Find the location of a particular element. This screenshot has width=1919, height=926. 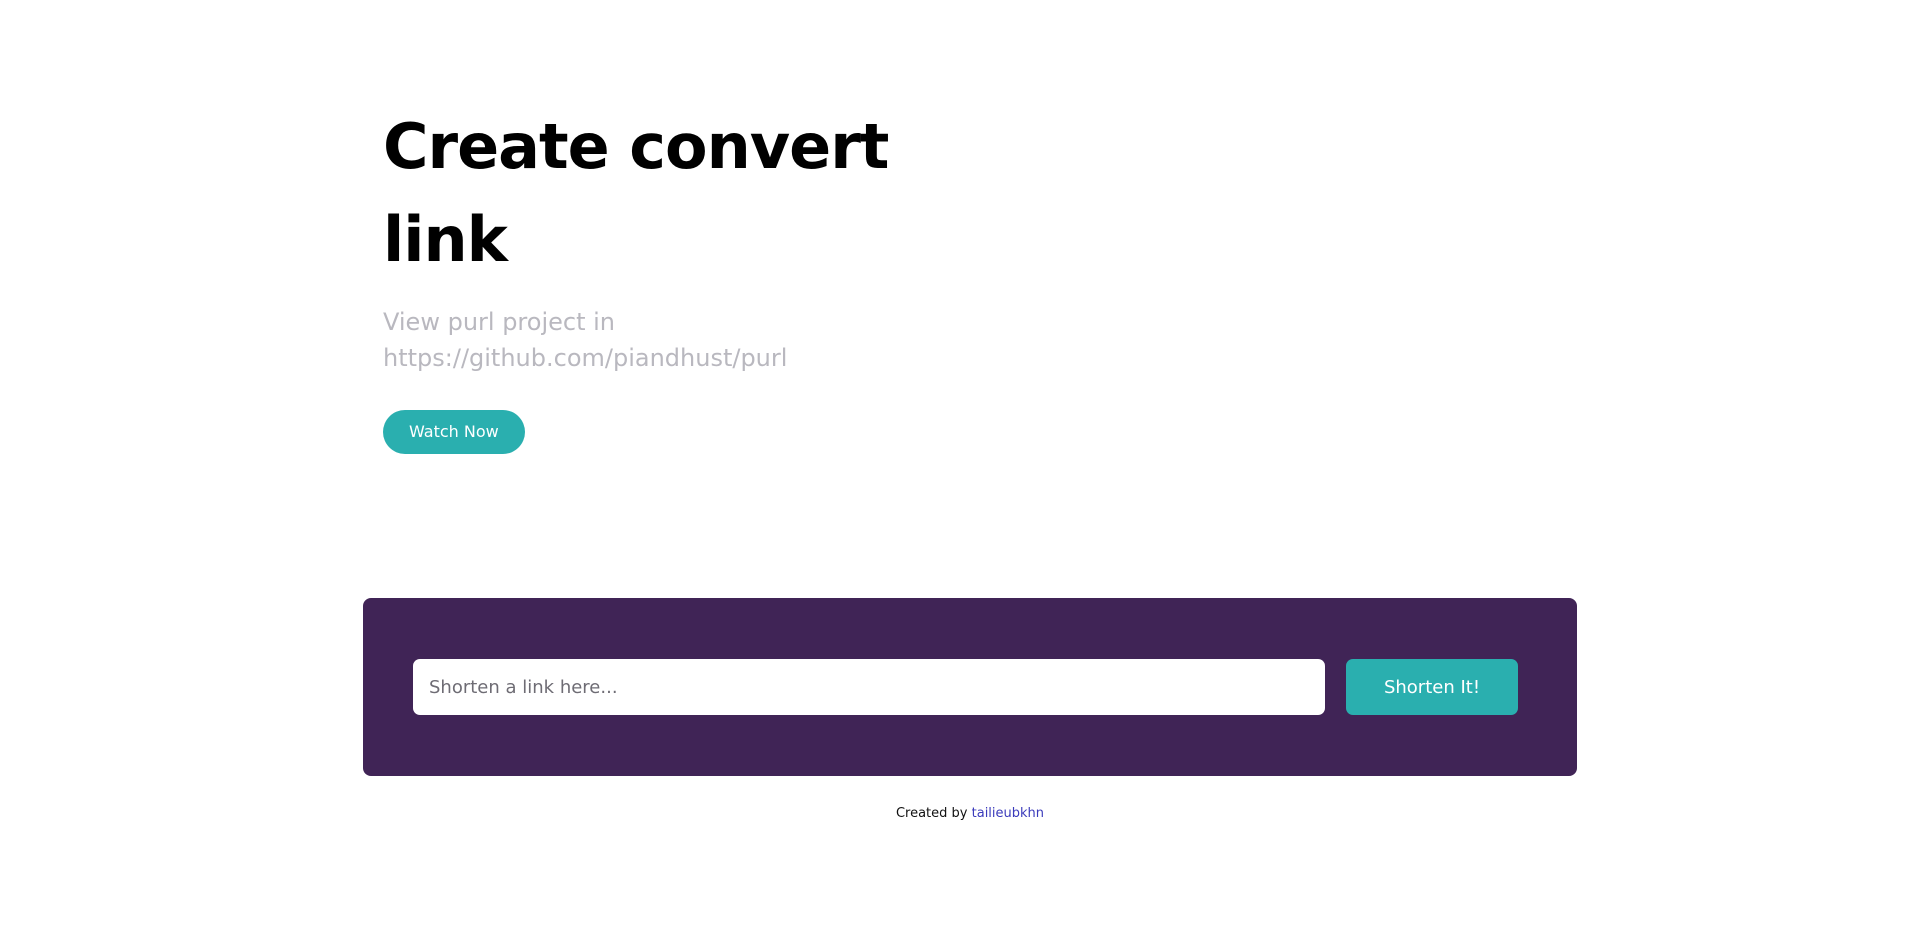

hero-title: Create convert link is located at coordinates (636, 193).